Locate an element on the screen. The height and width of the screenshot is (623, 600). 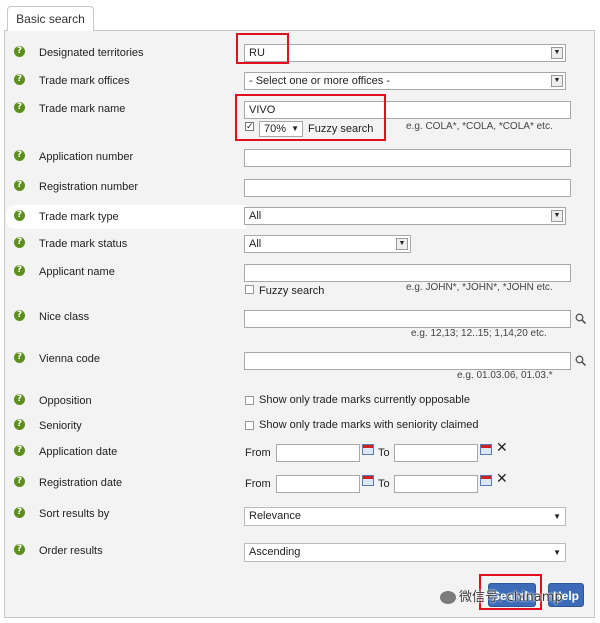
application-number-input is located at coordinates (407, 158).